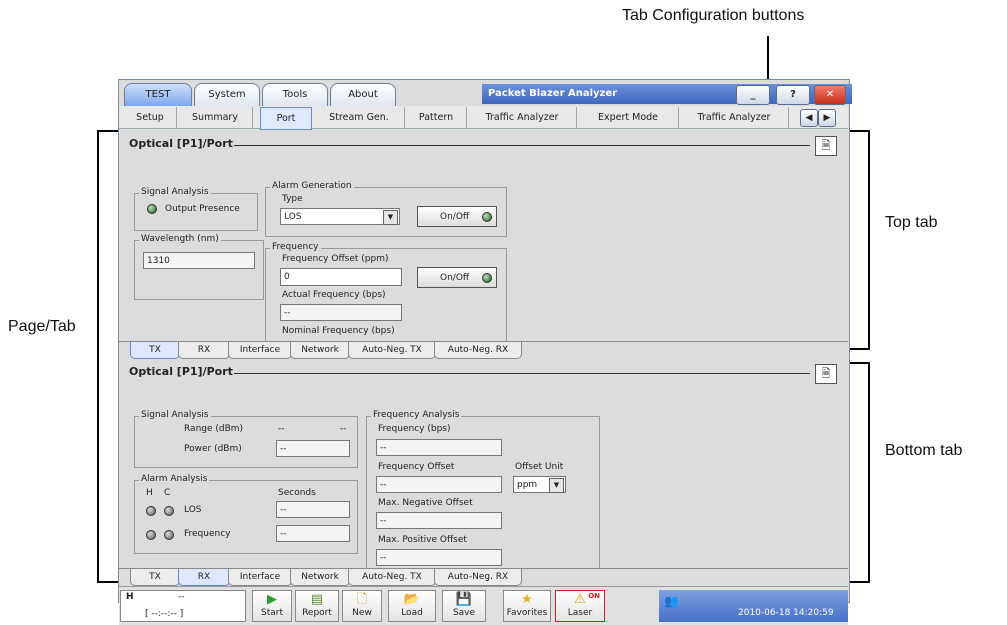  Describe the element at coordinates (292, 199) in the screenshot. I see `alarm-type-label: Type` at that location.